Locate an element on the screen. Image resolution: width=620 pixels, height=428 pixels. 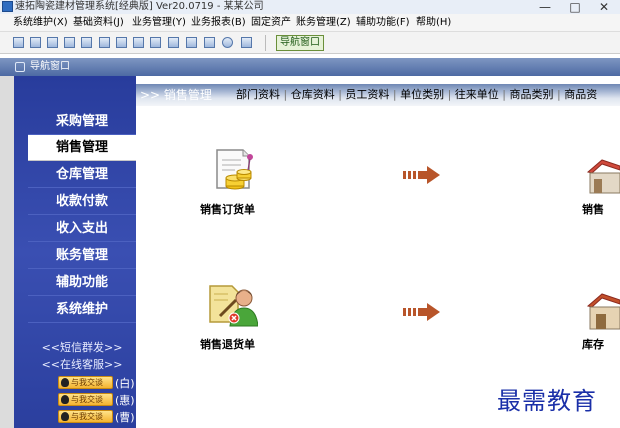
tab-unit-category: 单位类别 is located at coordinates (422, 94).